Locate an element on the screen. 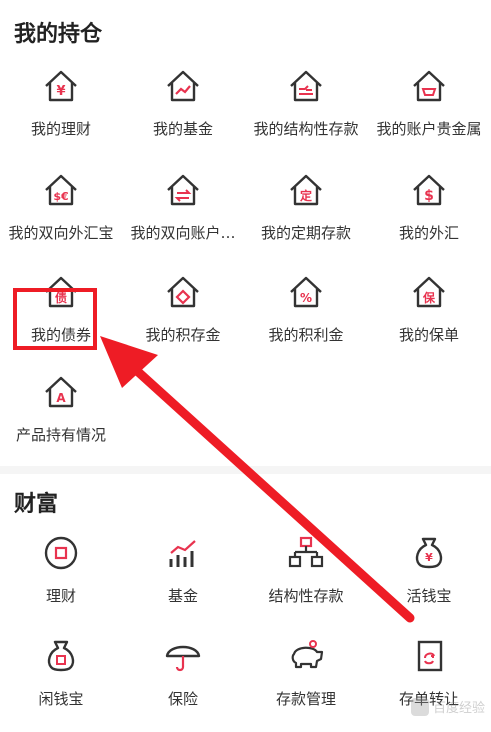  holding-item-label: 我的积利金 is located at coordinates (306, 335).